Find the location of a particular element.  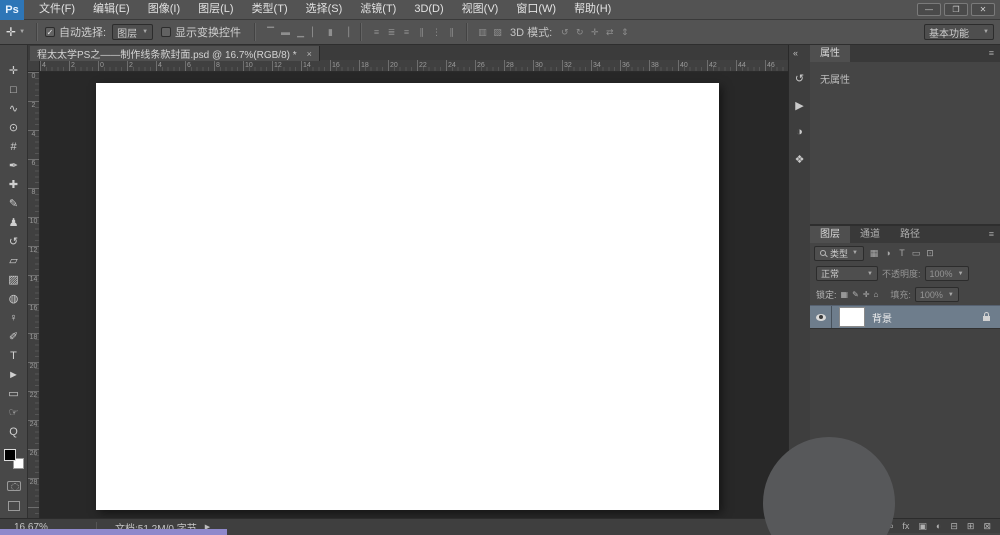

hand-tool: ☞ is located at coordinates (14, 412).